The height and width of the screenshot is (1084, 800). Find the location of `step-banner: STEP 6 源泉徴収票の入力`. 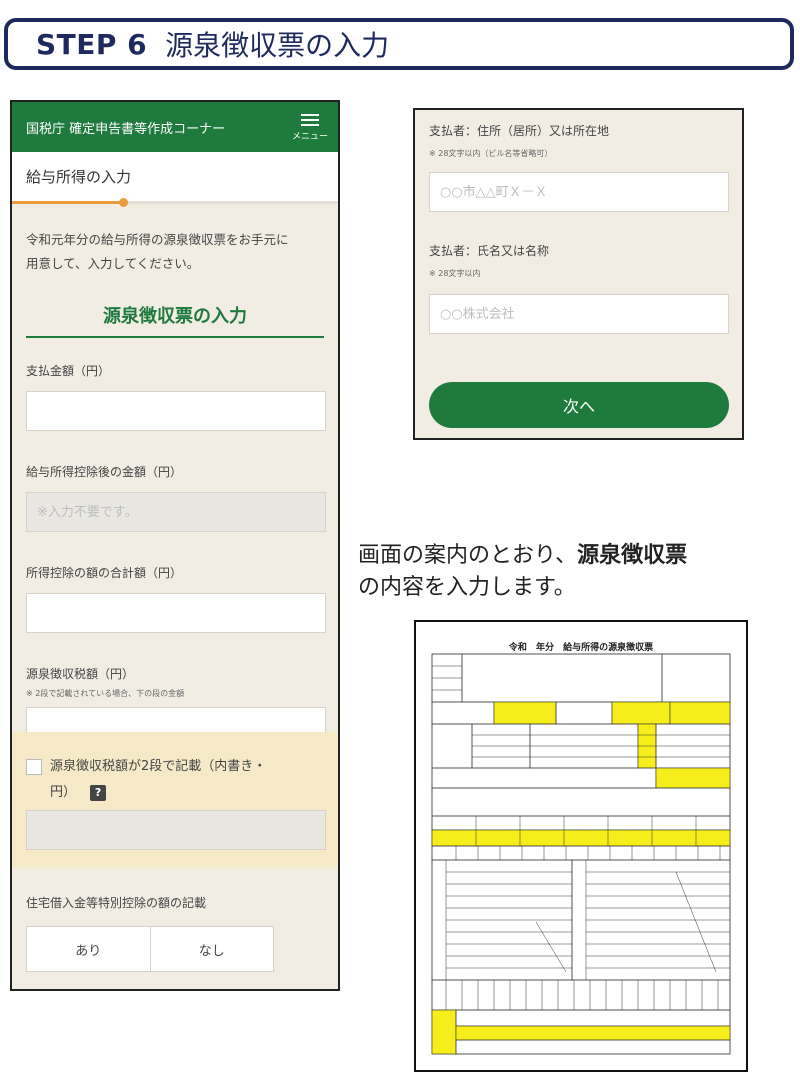

step-banner: STEP 6 源泉徴収票の入力 is located at coordinates (399, 44).